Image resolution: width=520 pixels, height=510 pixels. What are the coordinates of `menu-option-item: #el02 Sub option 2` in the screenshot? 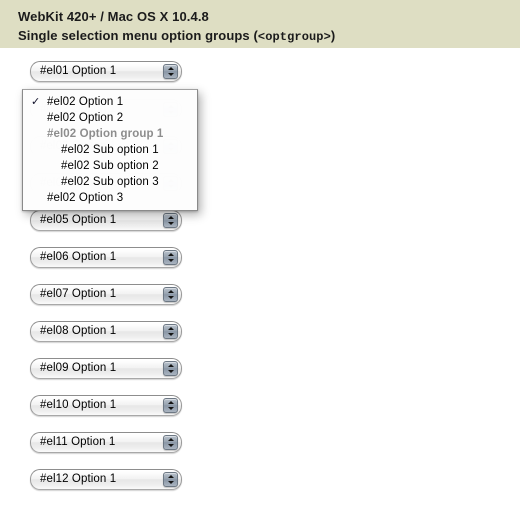 It's located at (110, 166).